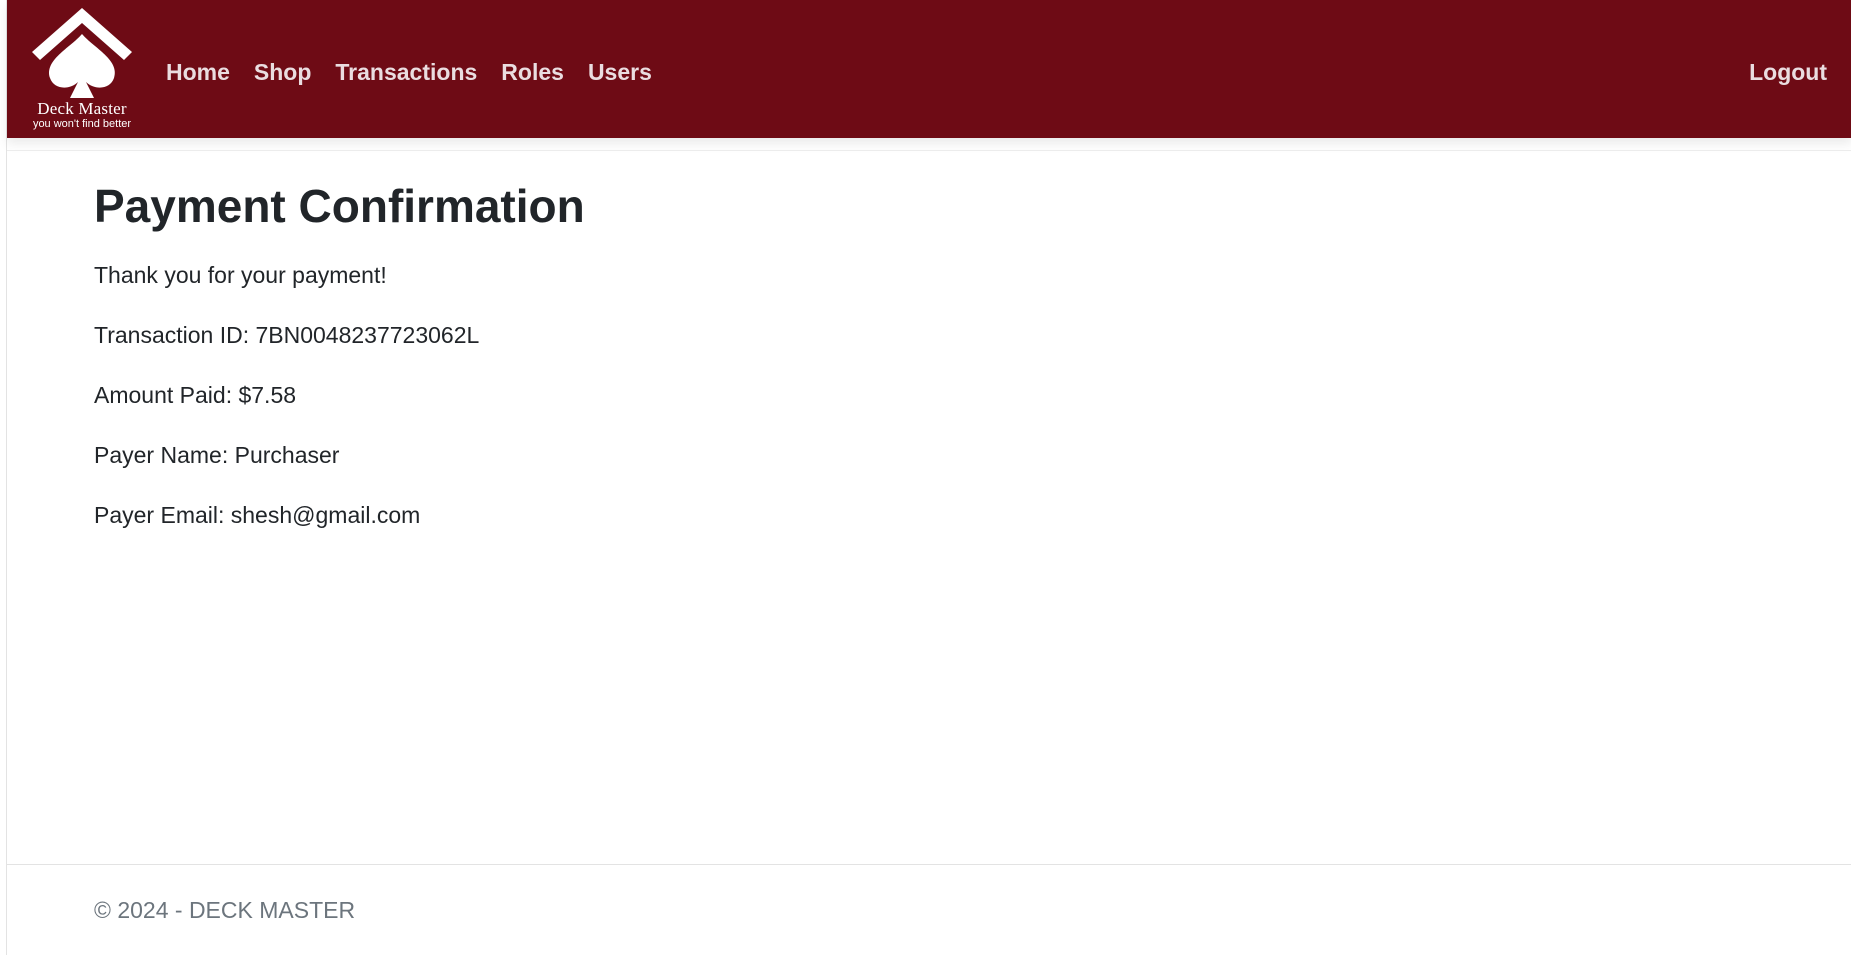 The width and height of the screenshot is (1851, 955). Describe the element at coordinates (929, 864) in the screenshot. I see `footer-divider` at that location.